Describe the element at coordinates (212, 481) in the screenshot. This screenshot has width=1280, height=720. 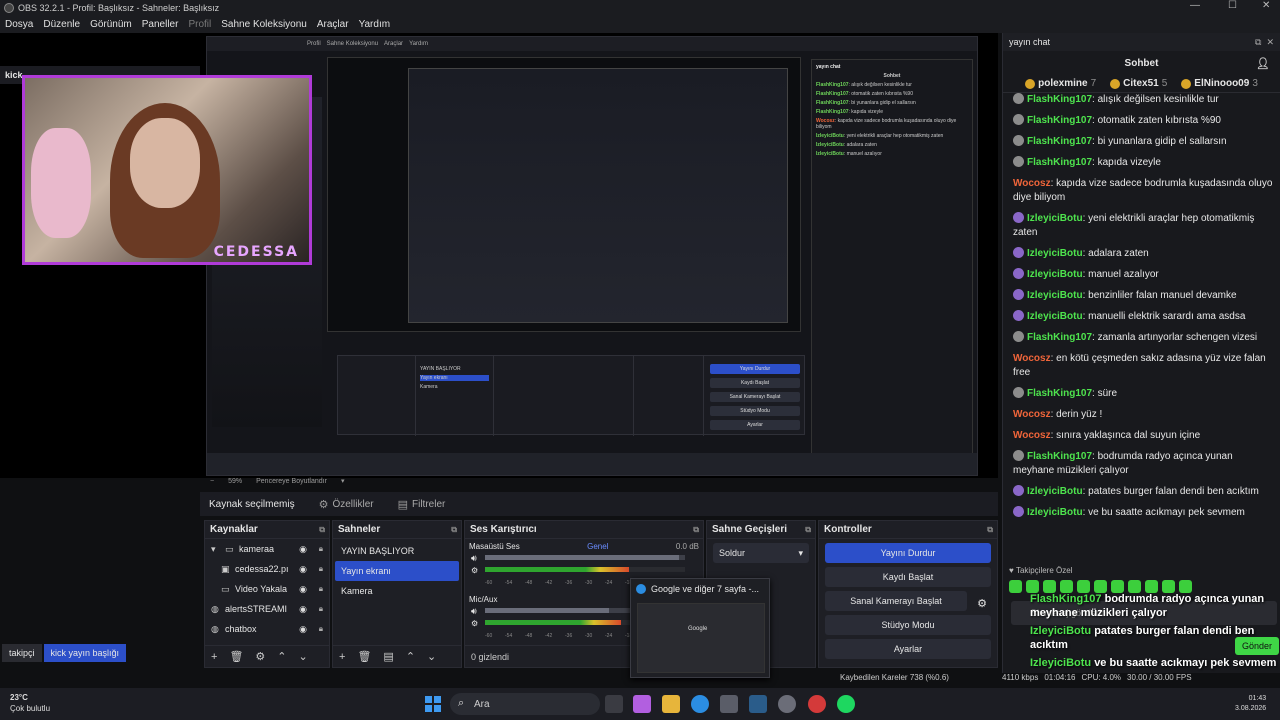
I see `zoom-out-button: −` at that location.